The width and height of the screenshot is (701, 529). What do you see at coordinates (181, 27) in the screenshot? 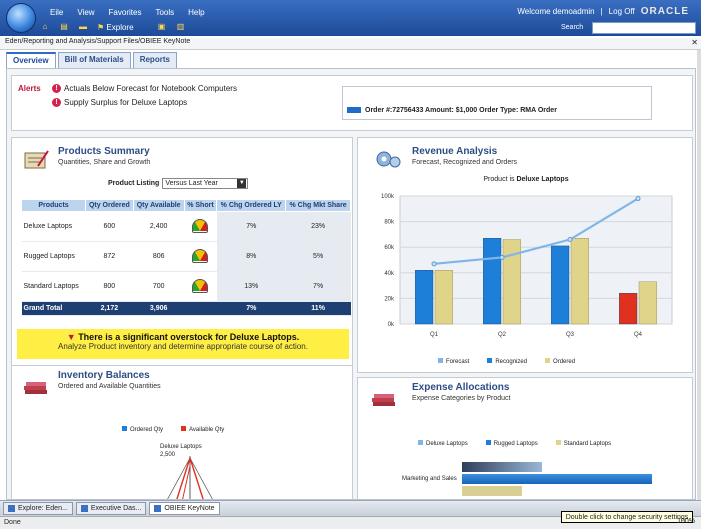
I see `document-icon: ▥` at bounding box center [181, 27].